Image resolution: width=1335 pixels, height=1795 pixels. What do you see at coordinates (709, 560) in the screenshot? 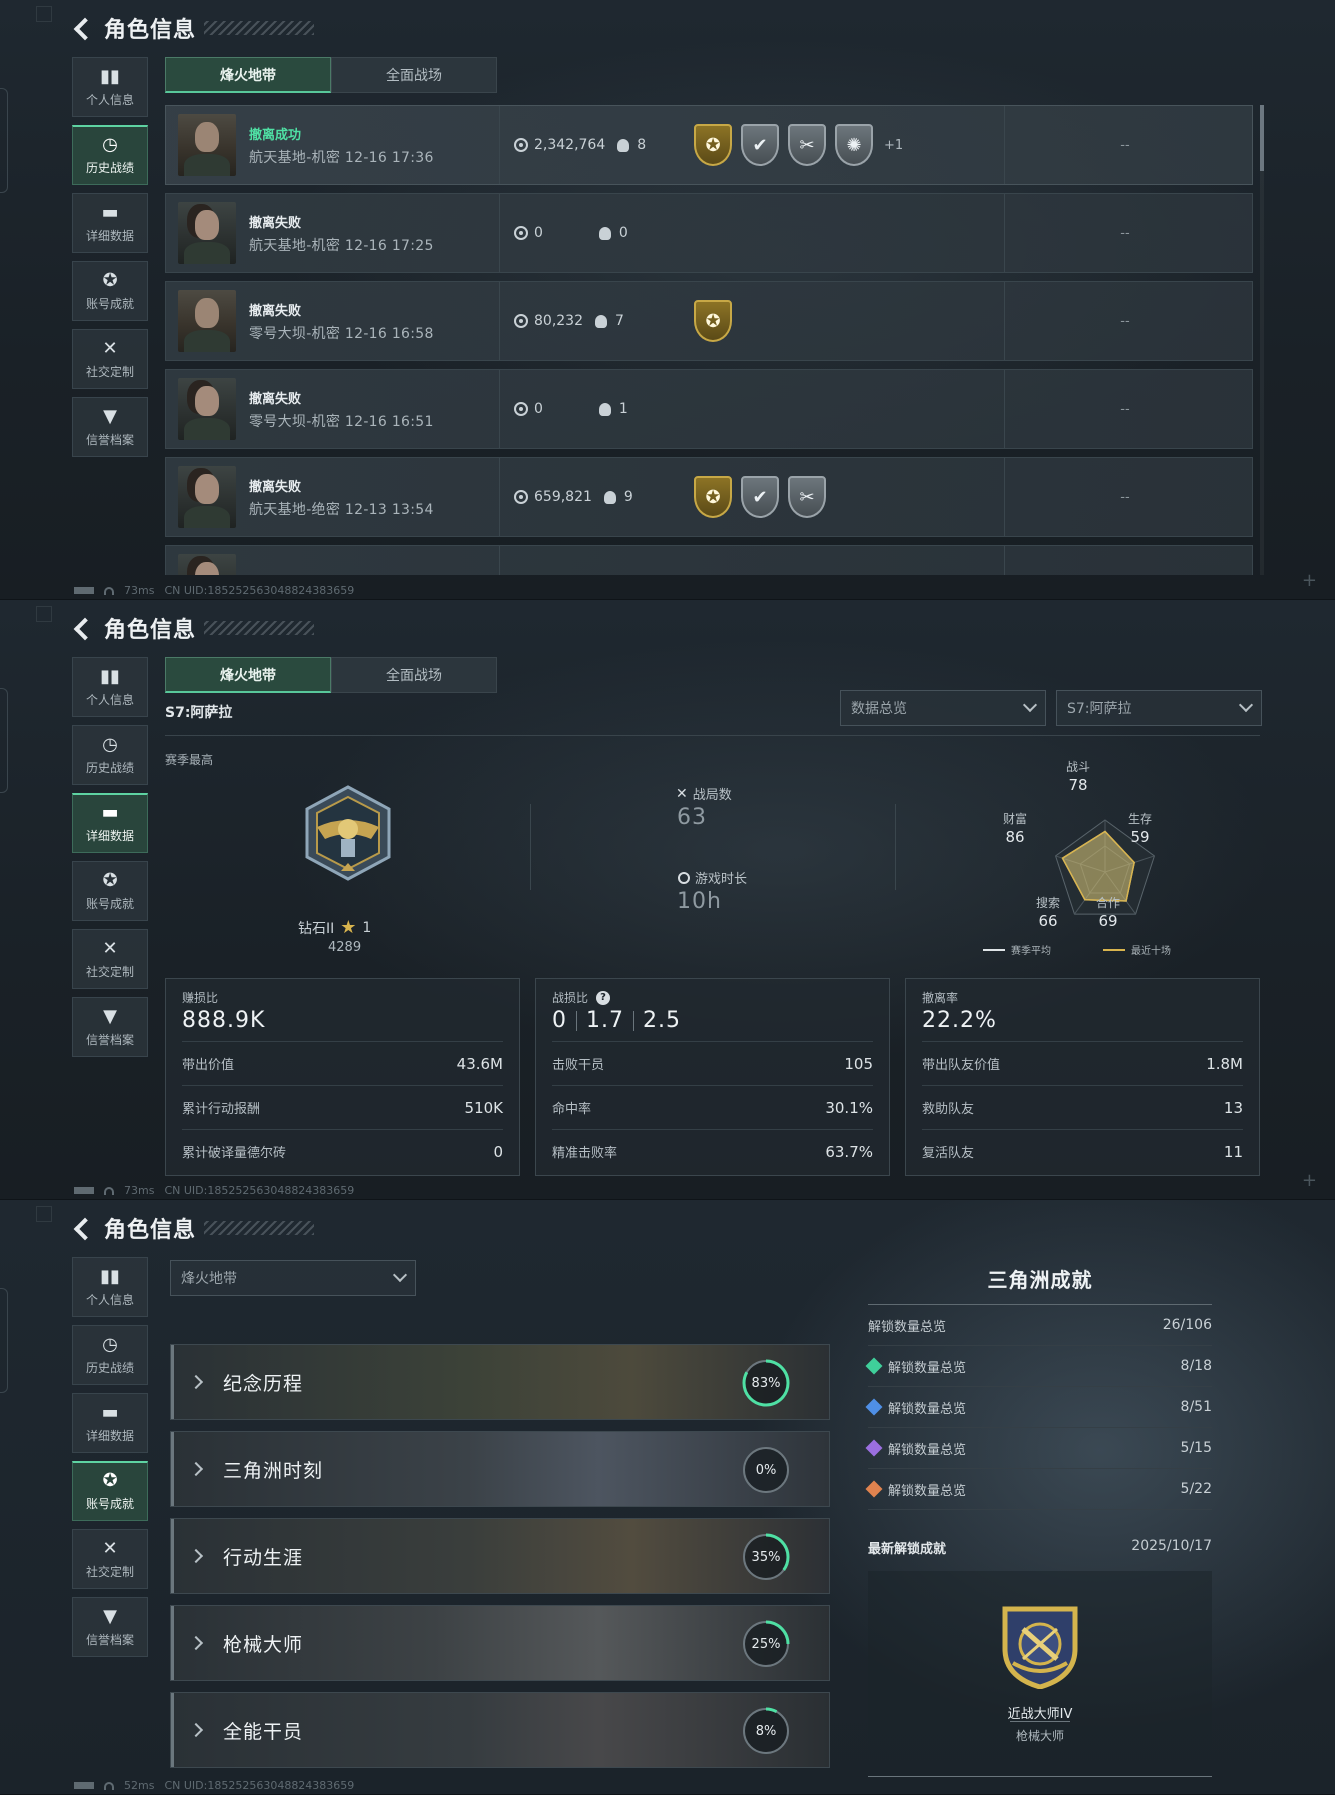
I see `match-row: 撤离失败` at bounding box center [709, 560].